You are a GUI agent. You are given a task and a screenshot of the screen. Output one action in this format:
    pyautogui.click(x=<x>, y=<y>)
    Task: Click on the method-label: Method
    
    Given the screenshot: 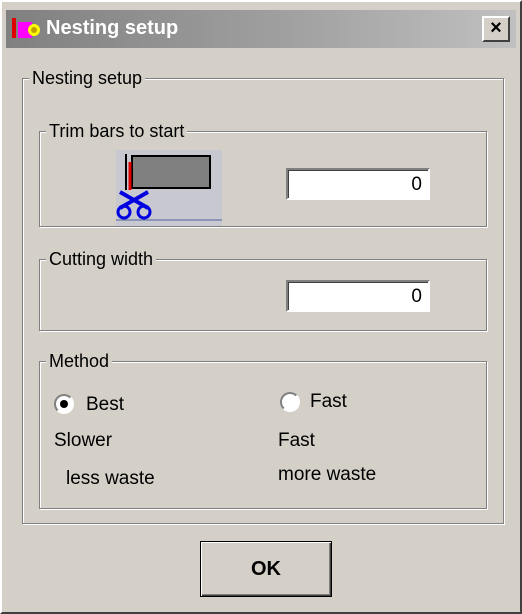 What is the action you would take?
    pyautogui.click(x=79, y=361)
    